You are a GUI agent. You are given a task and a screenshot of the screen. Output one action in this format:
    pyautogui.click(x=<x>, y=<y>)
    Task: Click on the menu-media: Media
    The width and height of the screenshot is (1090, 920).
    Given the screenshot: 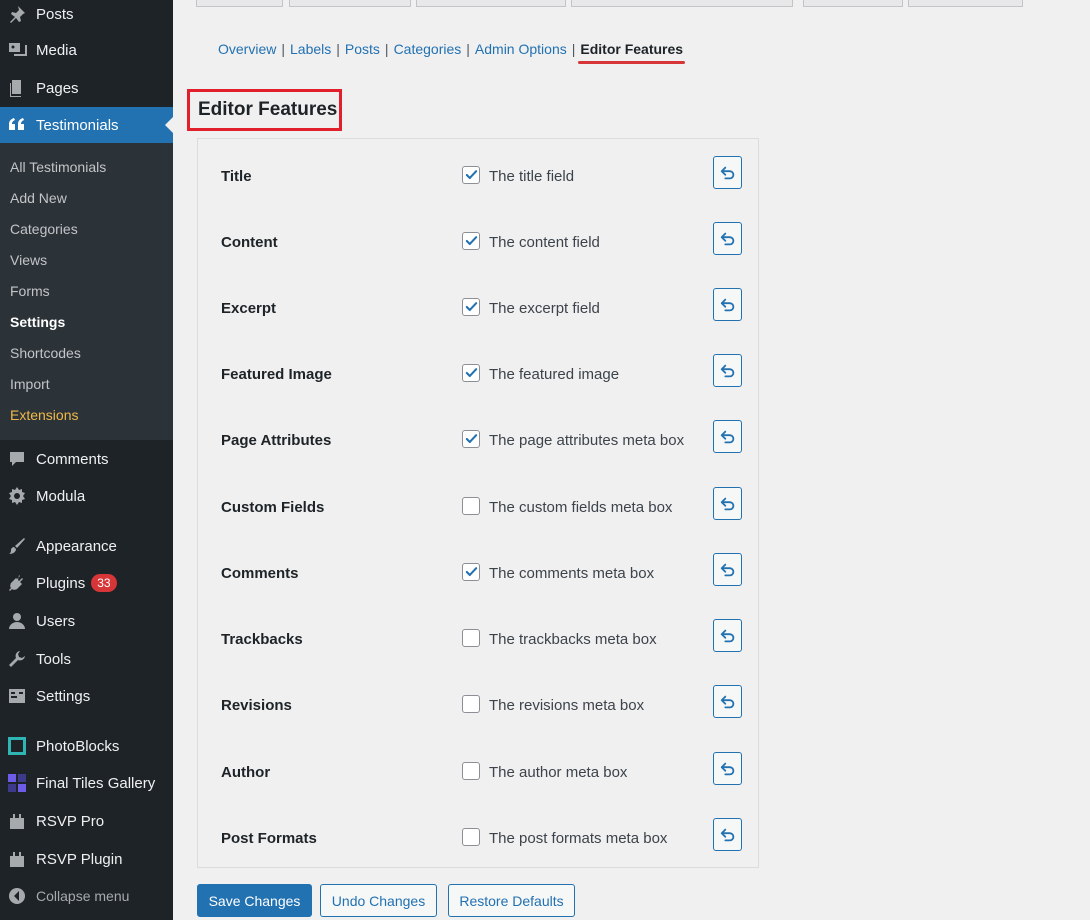 What is the action you would take?
    pyautogui.click(x=86, y=50)
    